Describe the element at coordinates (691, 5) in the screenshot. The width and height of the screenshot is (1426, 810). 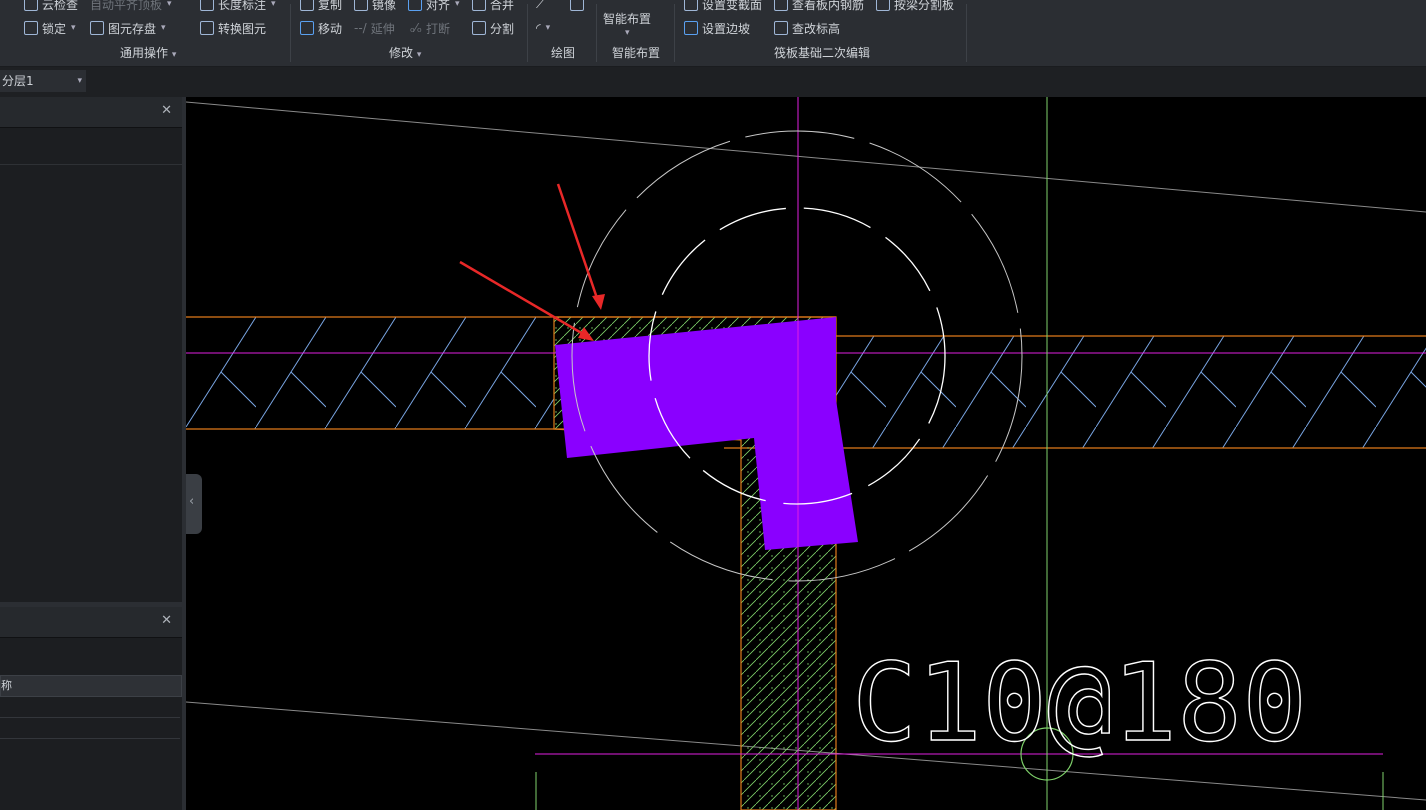
I see `section-icon` at that location.